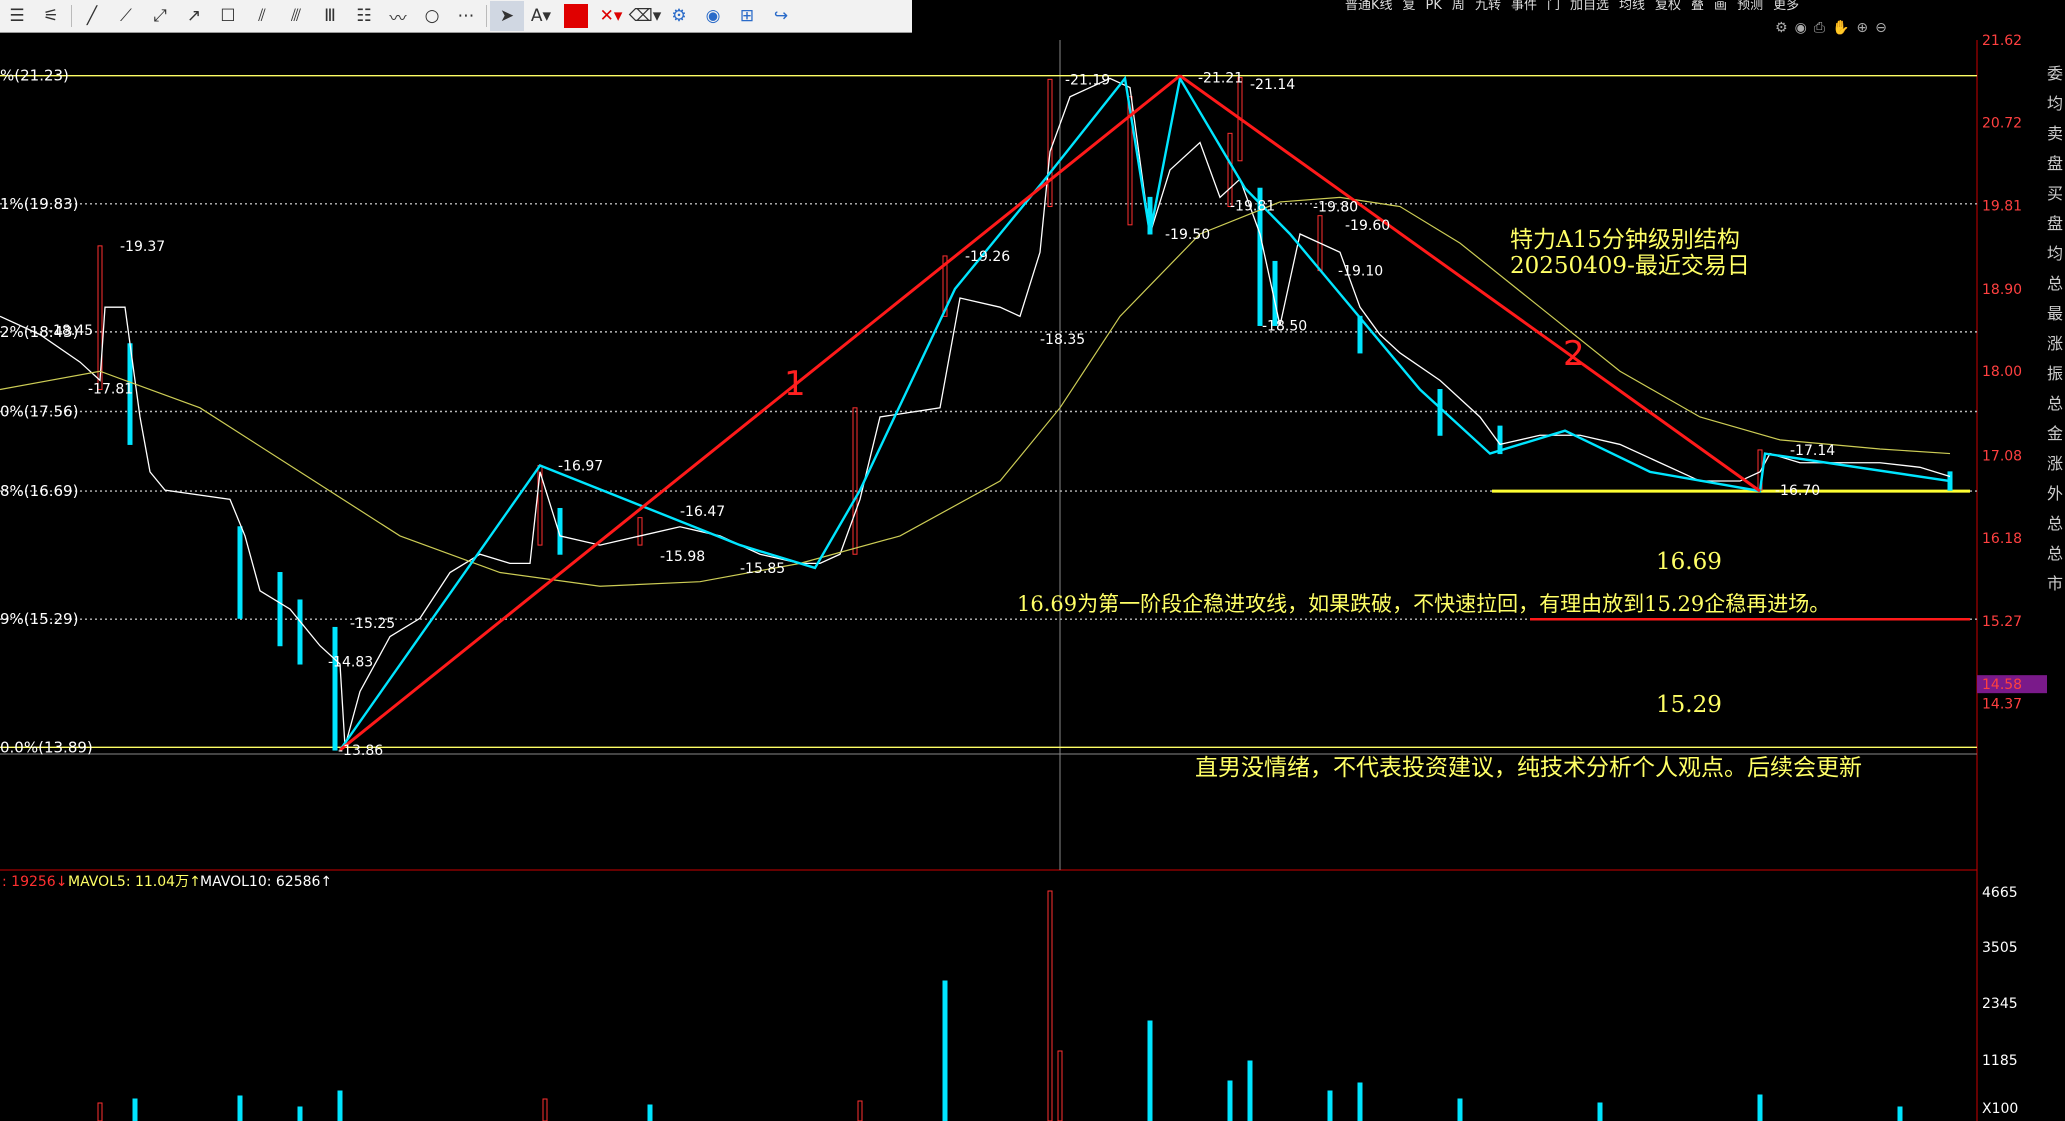 Image resolution: width=2065 pixels, height=1121 pixels. What do you see at coordinates (34, 76) in the screenshot?
I see `fib-level-label: %(21.23)` at bounding box center [34, 76].